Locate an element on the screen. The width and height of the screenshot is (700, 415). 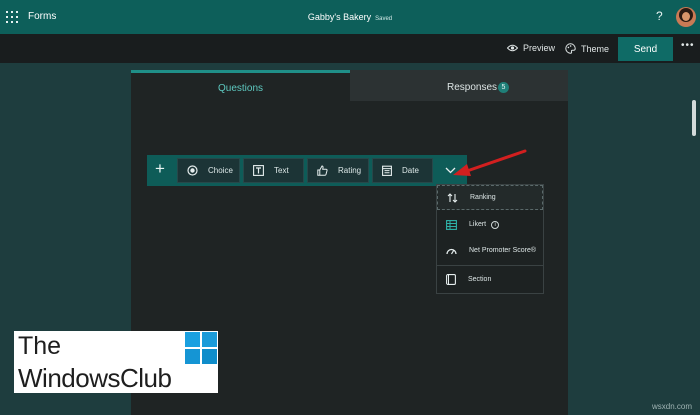
dropdown-item-ranking: Ranking is located at coordinates (490, 197).